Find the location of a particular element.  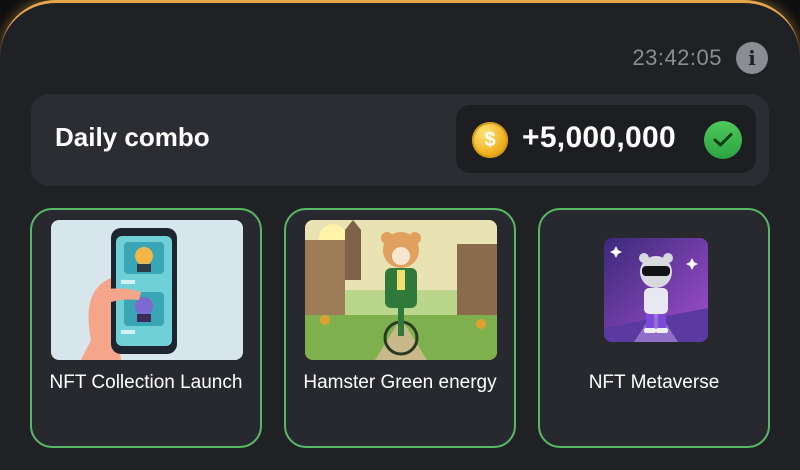

combo-card-nft-metaverse: NFT Metaverse is located at coordinates (654, 328).